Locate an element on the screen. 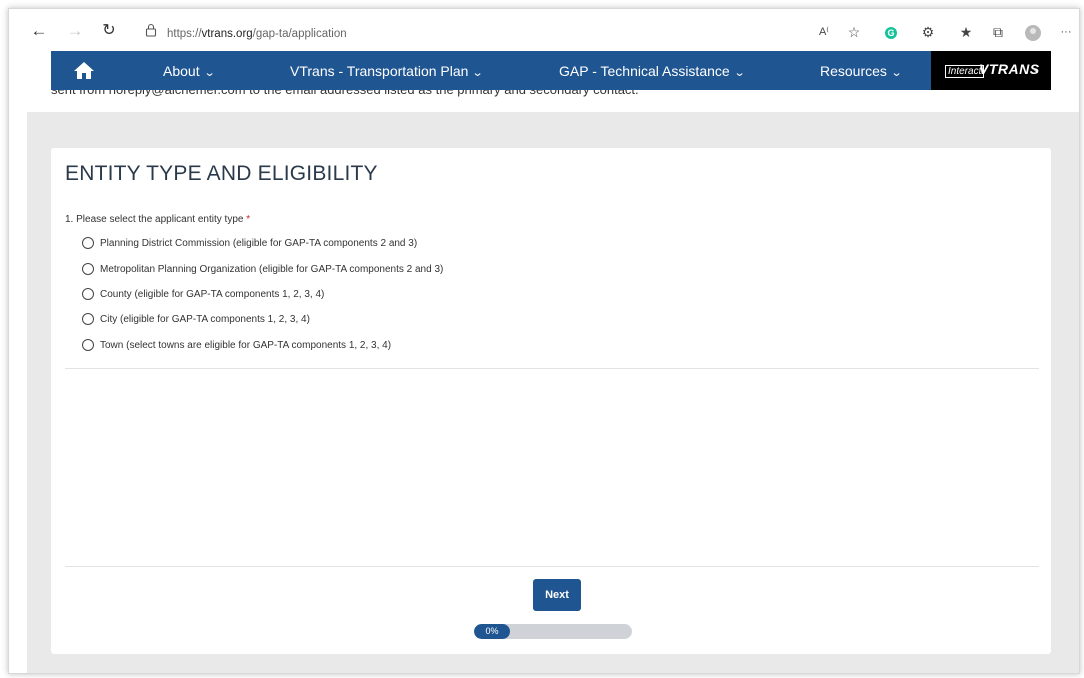 The image size is (1084, 678). nav-resources: Resources ⌄ is located at coordinates (861, 71).